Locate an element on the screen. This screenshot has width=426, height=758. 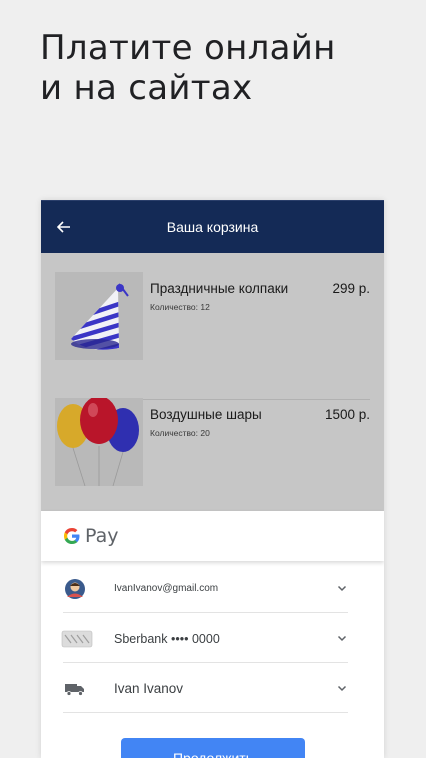
item-price: 1500 р. is located at coordinates (347, 414).